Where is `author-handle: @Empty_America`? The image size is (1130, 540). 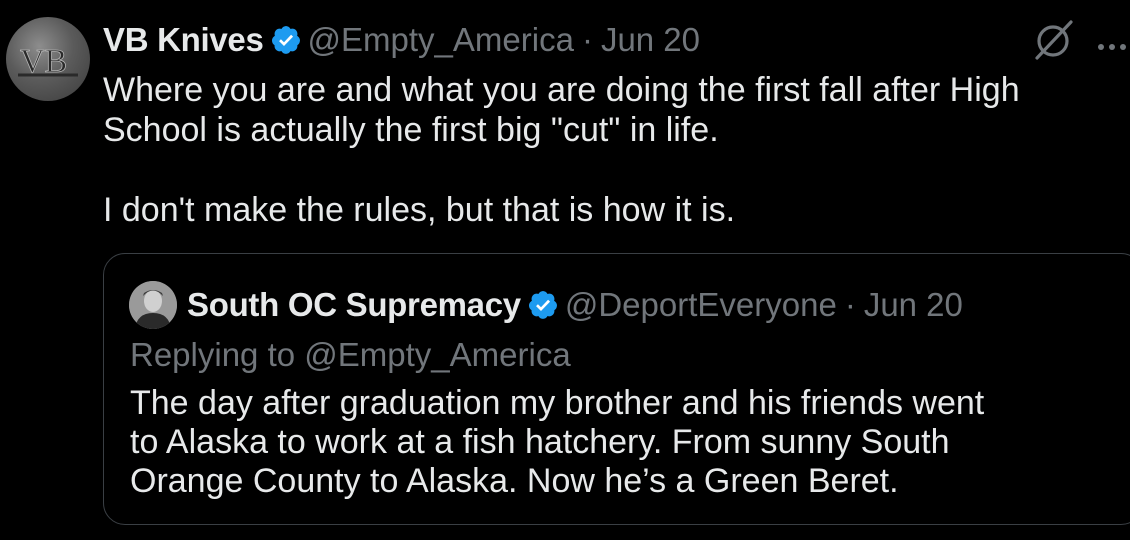 author-handle: @Empty_America is located at coordinates (441, 40).